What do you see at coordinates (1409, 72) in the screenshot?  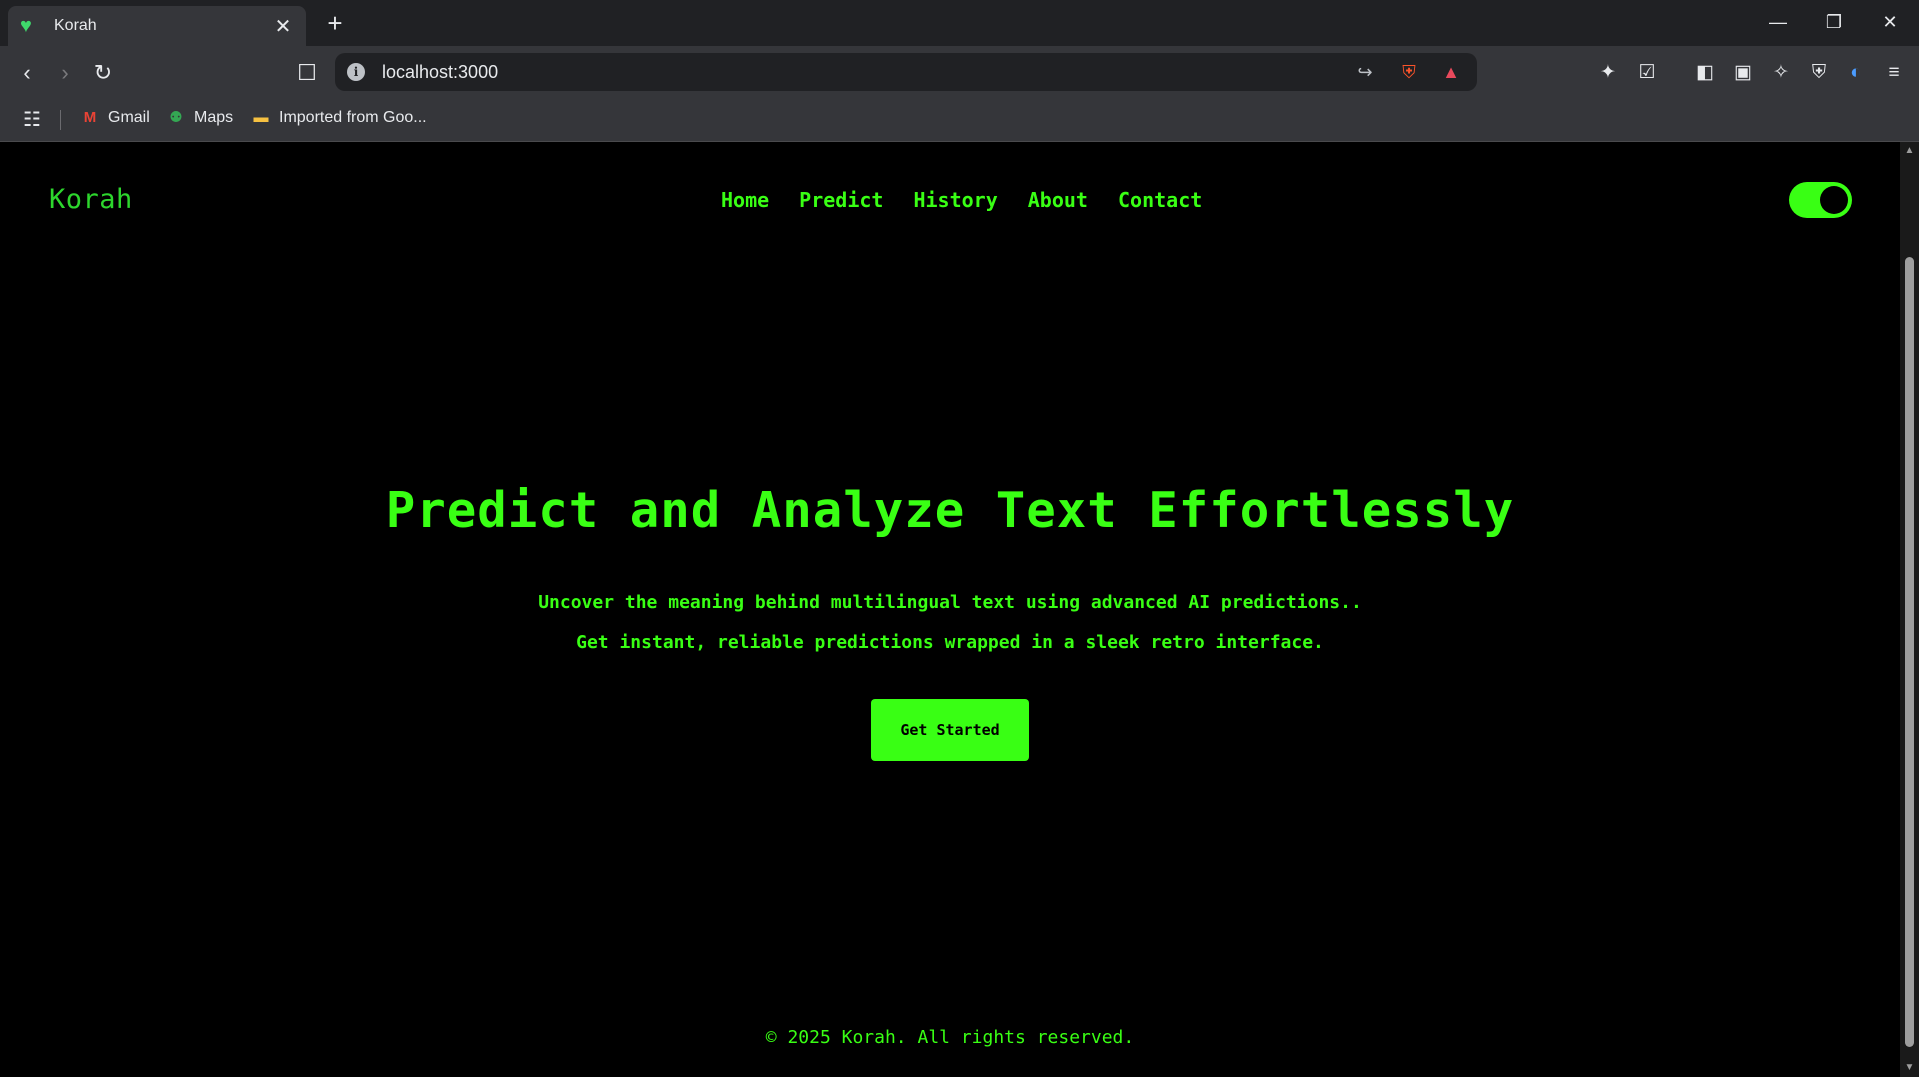 I see `brave-shields-icon: ⛨` at bounding box center [1409, 72].